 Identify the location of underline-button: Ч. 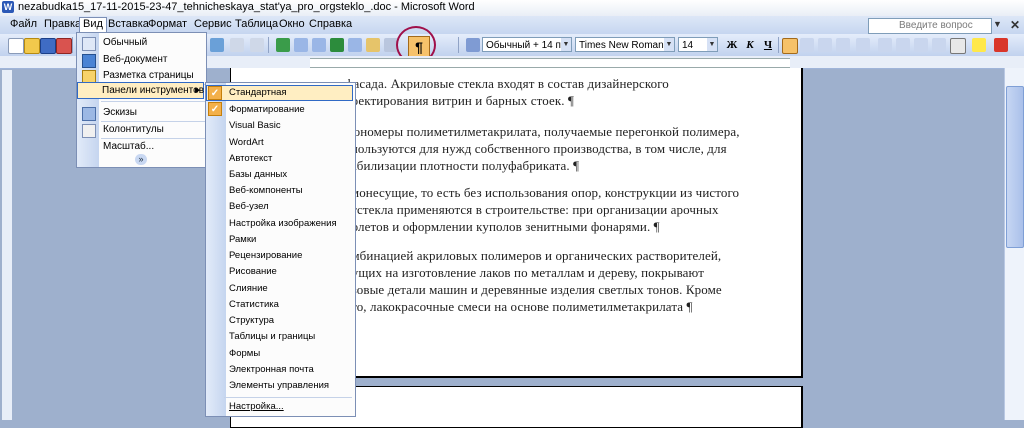
(768, 45).